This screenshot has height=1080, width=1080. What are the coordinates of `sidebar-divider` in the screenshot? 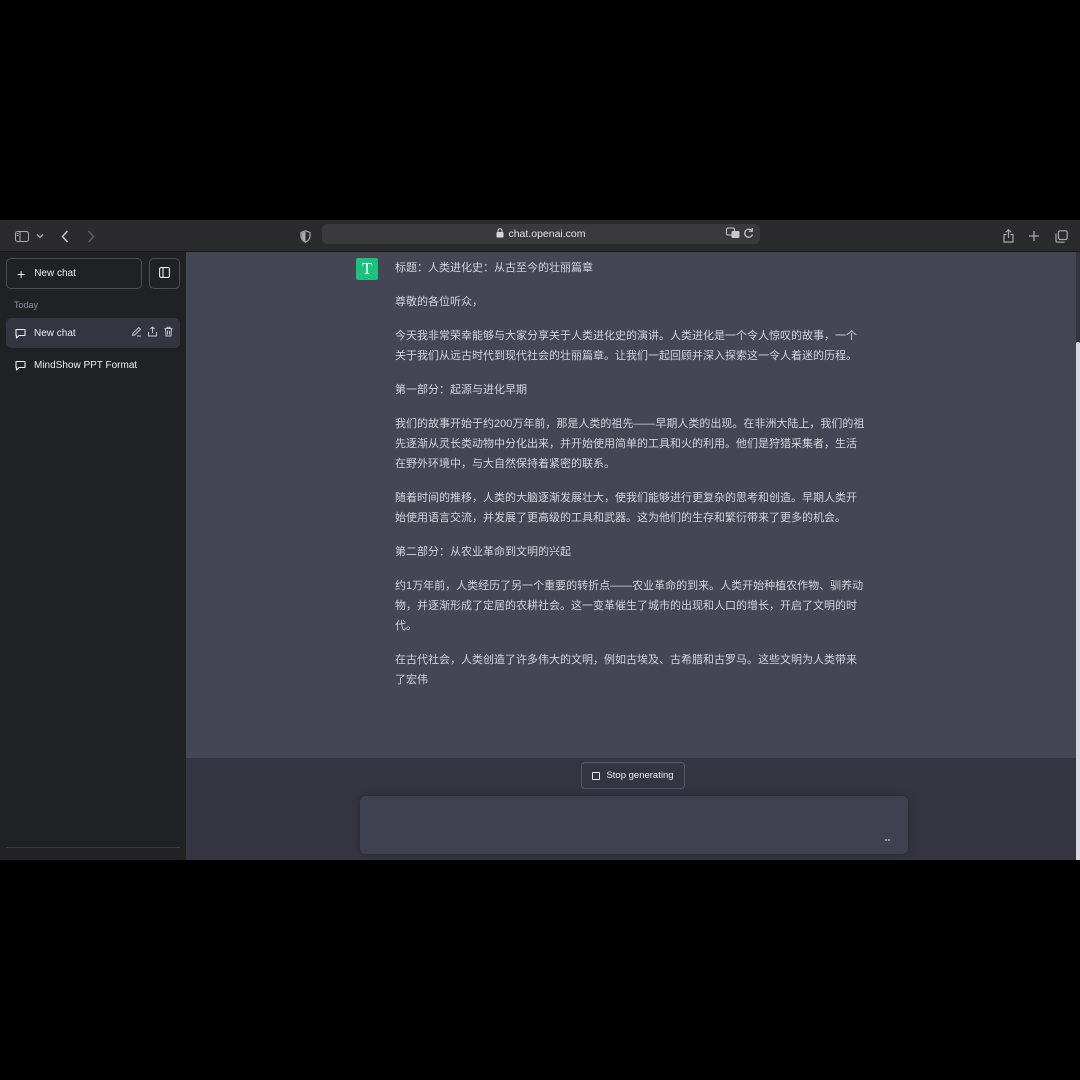 It's located at (93, 847).